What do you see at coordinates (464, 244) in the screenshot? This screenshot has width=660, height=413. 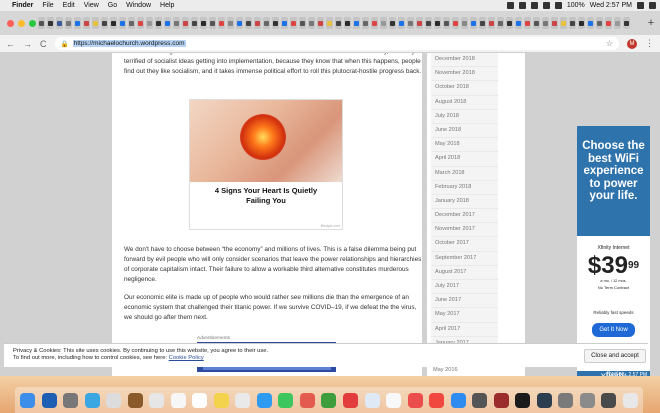 I see `archive-item: October 2017` at bounding box center [464, 244].